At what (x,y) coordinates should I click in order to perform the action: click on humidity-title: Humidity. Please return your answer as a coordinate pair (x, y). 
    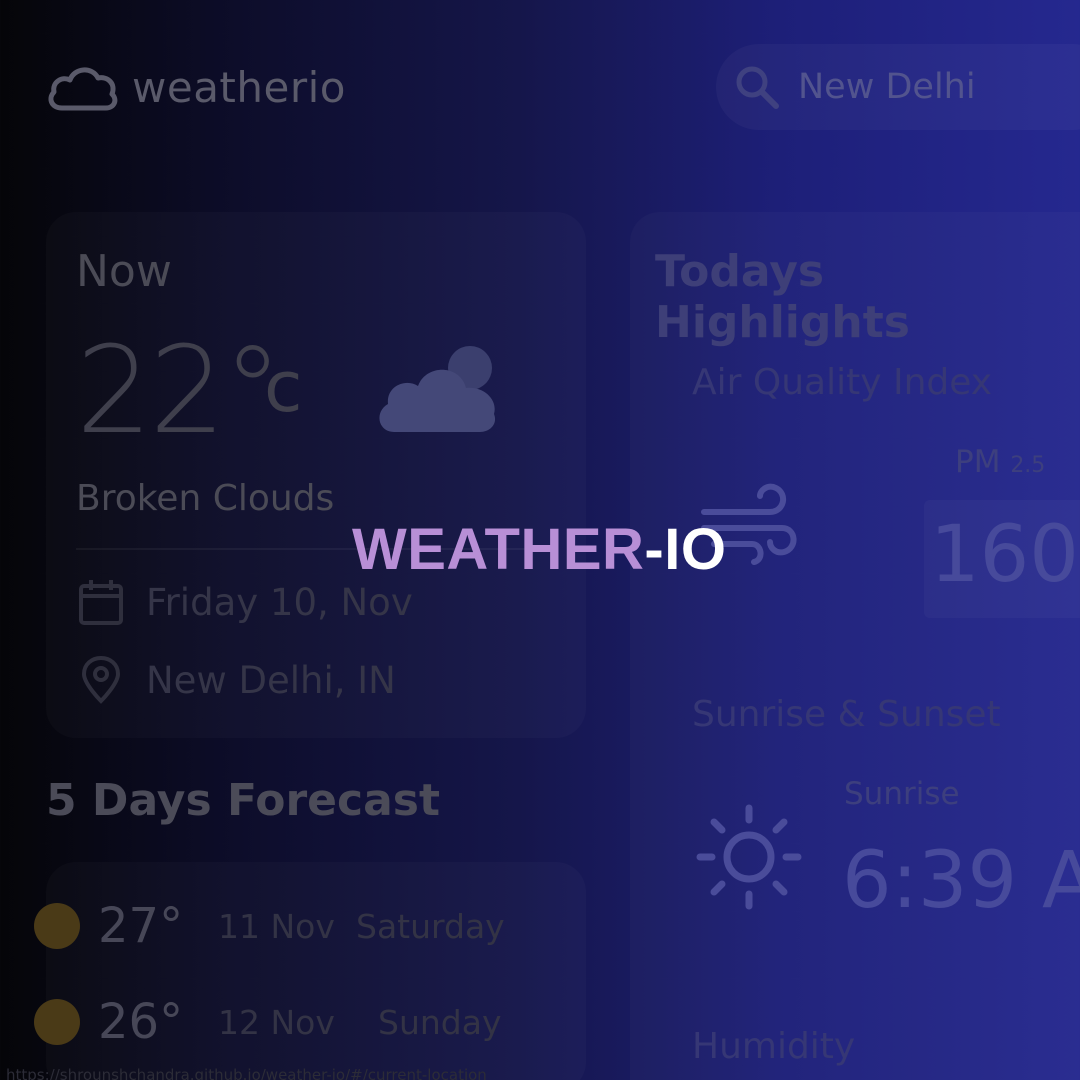
    Looking at the image, I should click on (774, 1046).